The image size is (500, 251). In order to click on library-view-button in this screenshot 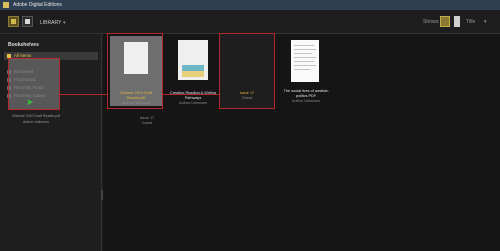, I will do `click(13, 21)`.